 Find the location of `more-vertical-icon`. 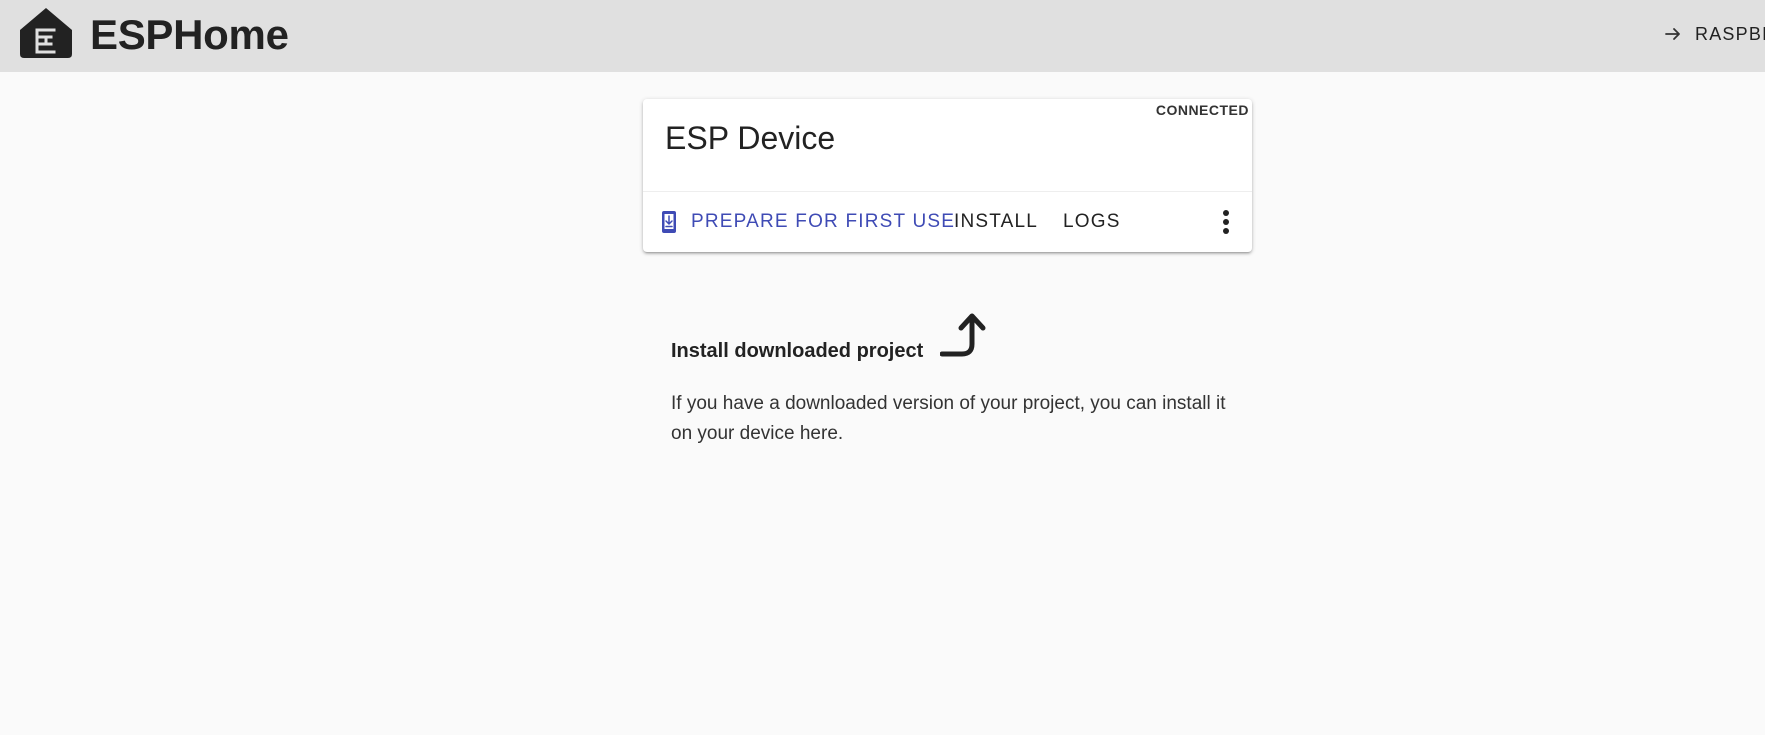

more-vertical-icon is located at coordinates (1226, 222).